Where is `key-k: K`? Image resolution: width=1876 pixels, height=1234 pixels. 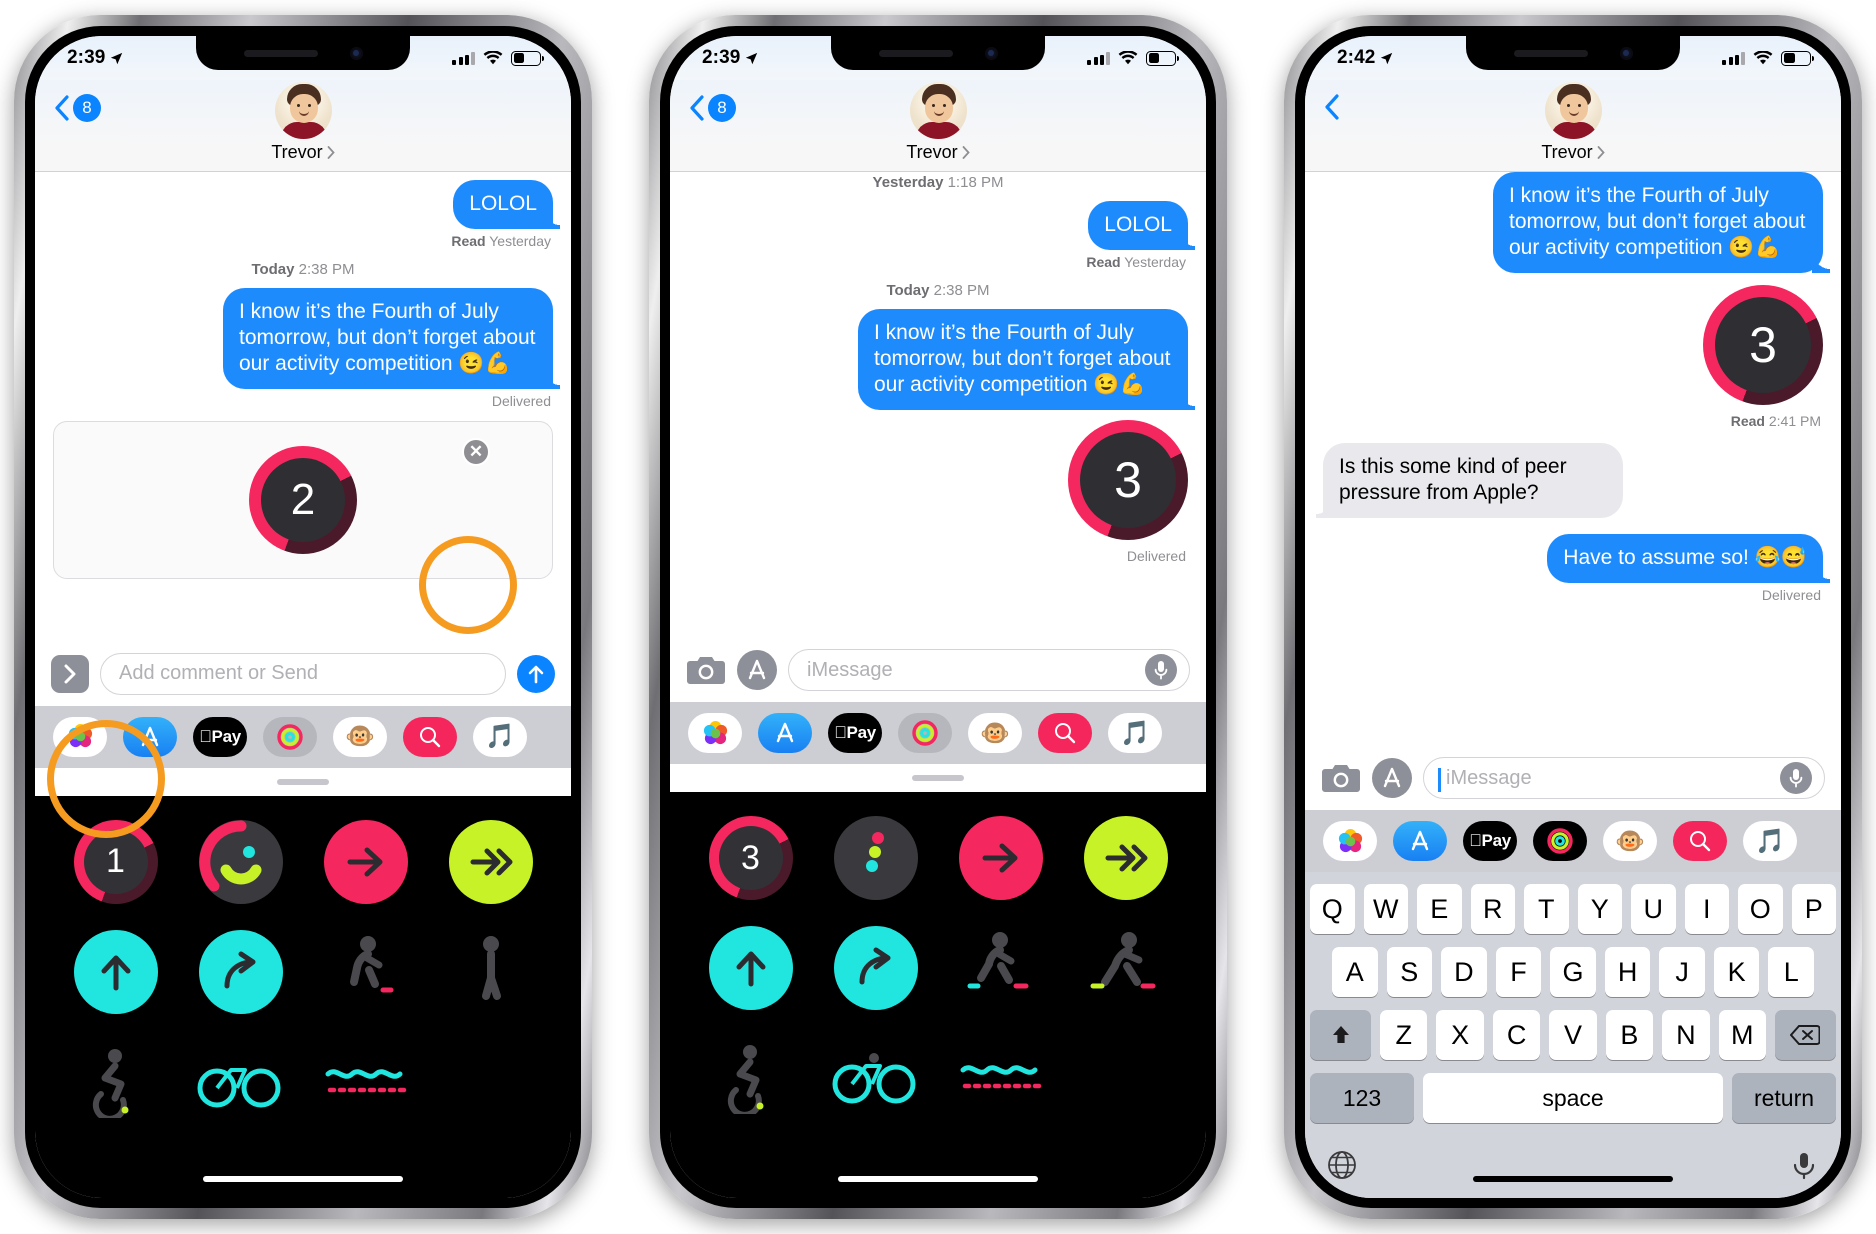 key-k: K is located at coordinates (1736, 972).